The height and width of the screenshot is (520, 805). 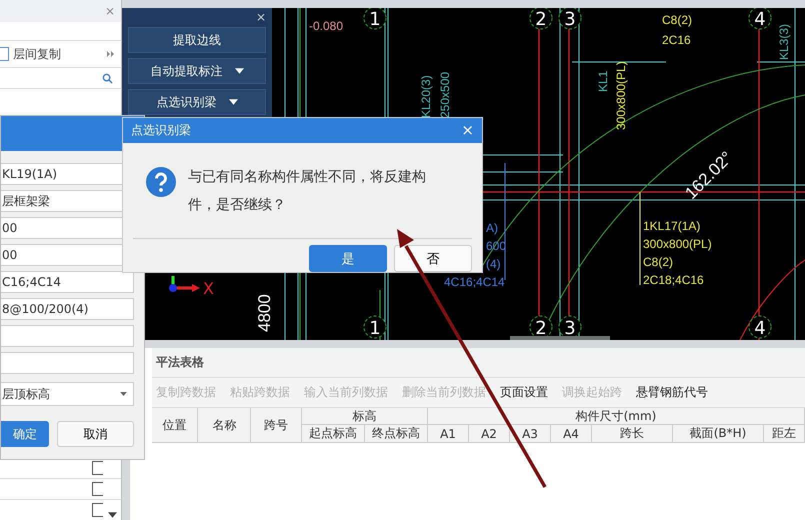 What do you see at coordinates (326, 26) in the screenshot?
I see `cad-annotation: -0.080` at bounding box center [326, 26].